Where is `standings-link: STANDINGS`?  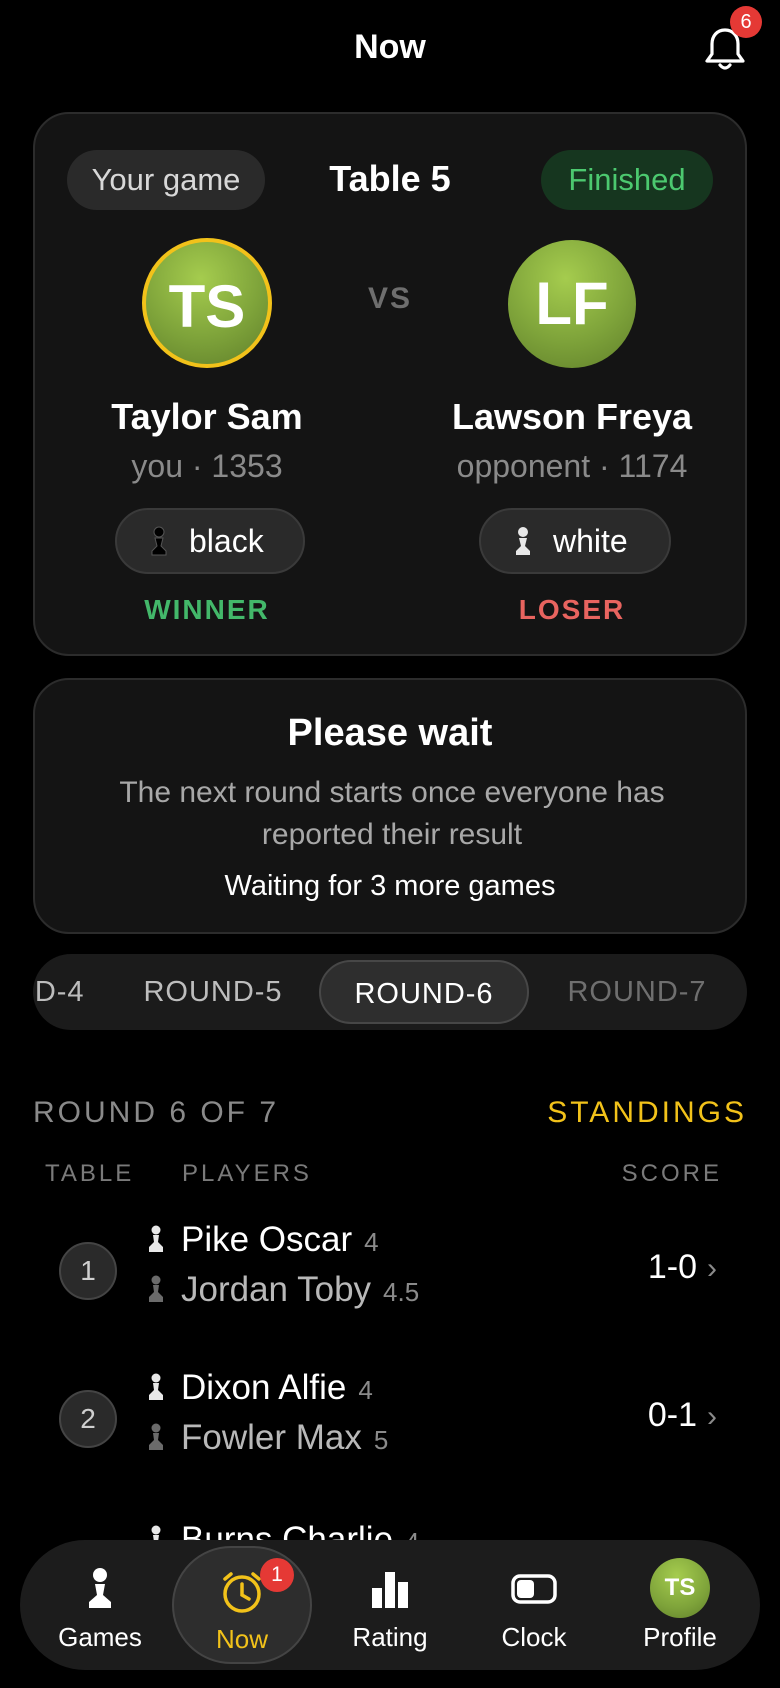 standings-link: STANDINGS is located at coordinates (647, 1113).